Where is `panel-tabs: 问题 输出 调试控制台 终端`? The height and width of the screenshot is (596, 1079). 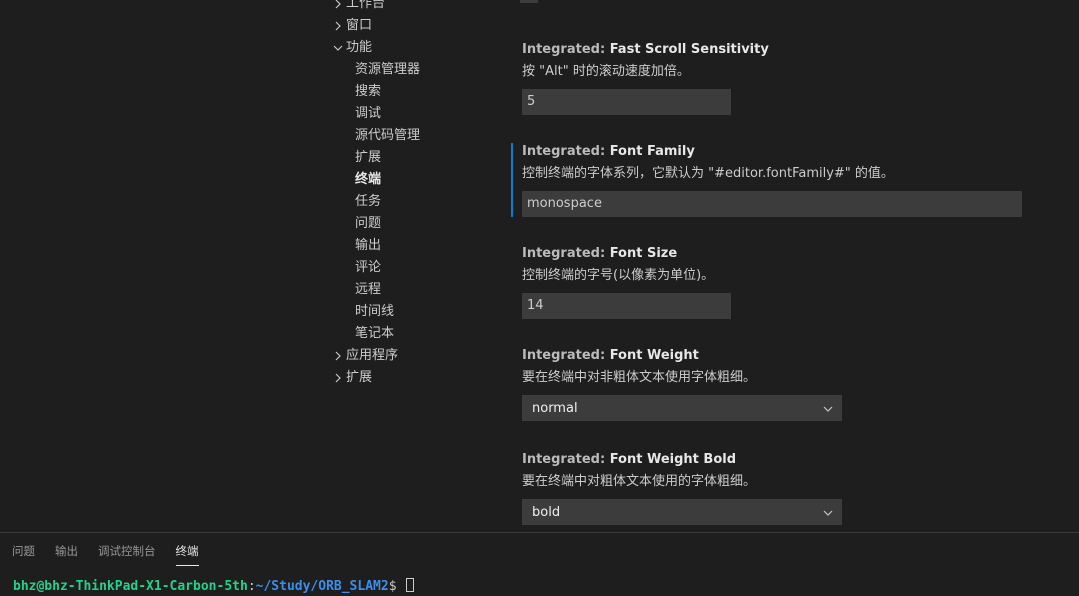
panel-tabs: 问题 输出 调试控制台 终端 is located at coordinates (115, 555).